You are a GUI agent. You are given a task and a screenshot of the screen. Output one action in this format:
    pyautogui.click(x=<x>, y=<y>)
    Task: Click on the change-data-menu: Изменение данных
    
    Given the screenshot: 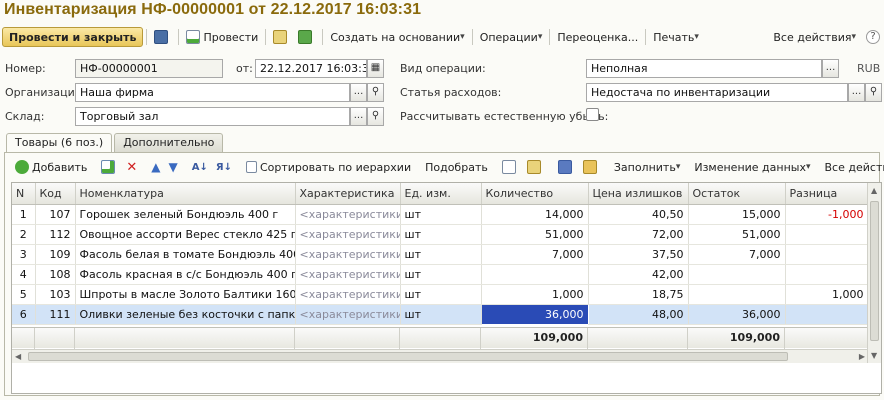 What is the action you would take?
    pyautogui.click(x=752, y=167)
    